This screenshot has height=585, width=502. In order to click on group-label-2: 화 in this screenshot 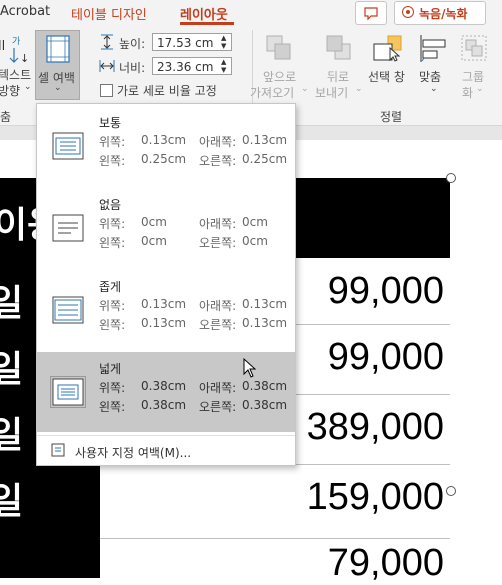, I will do `click(468, 93)`.